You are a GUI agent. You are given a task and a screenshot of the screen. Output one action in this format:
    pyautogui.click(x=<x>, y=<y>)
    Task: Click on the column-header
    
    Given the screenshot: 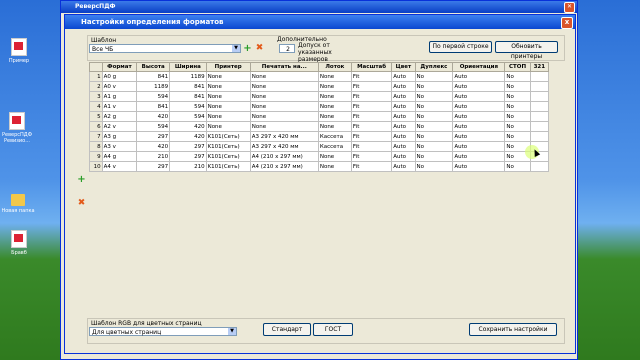 What is the action you would take?
    pyautogui.click(x=96, y=67)
    